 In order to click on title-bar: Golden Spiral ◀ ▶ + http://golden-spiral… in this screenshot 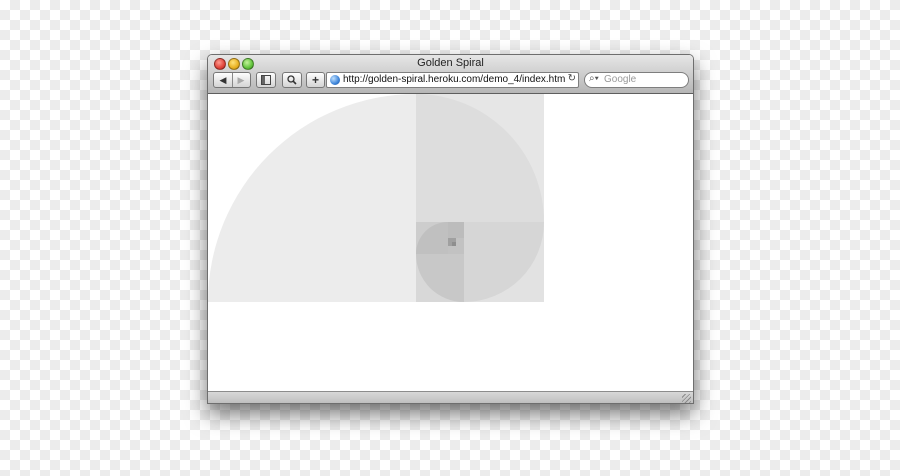, I will do `click(450, 74)`.